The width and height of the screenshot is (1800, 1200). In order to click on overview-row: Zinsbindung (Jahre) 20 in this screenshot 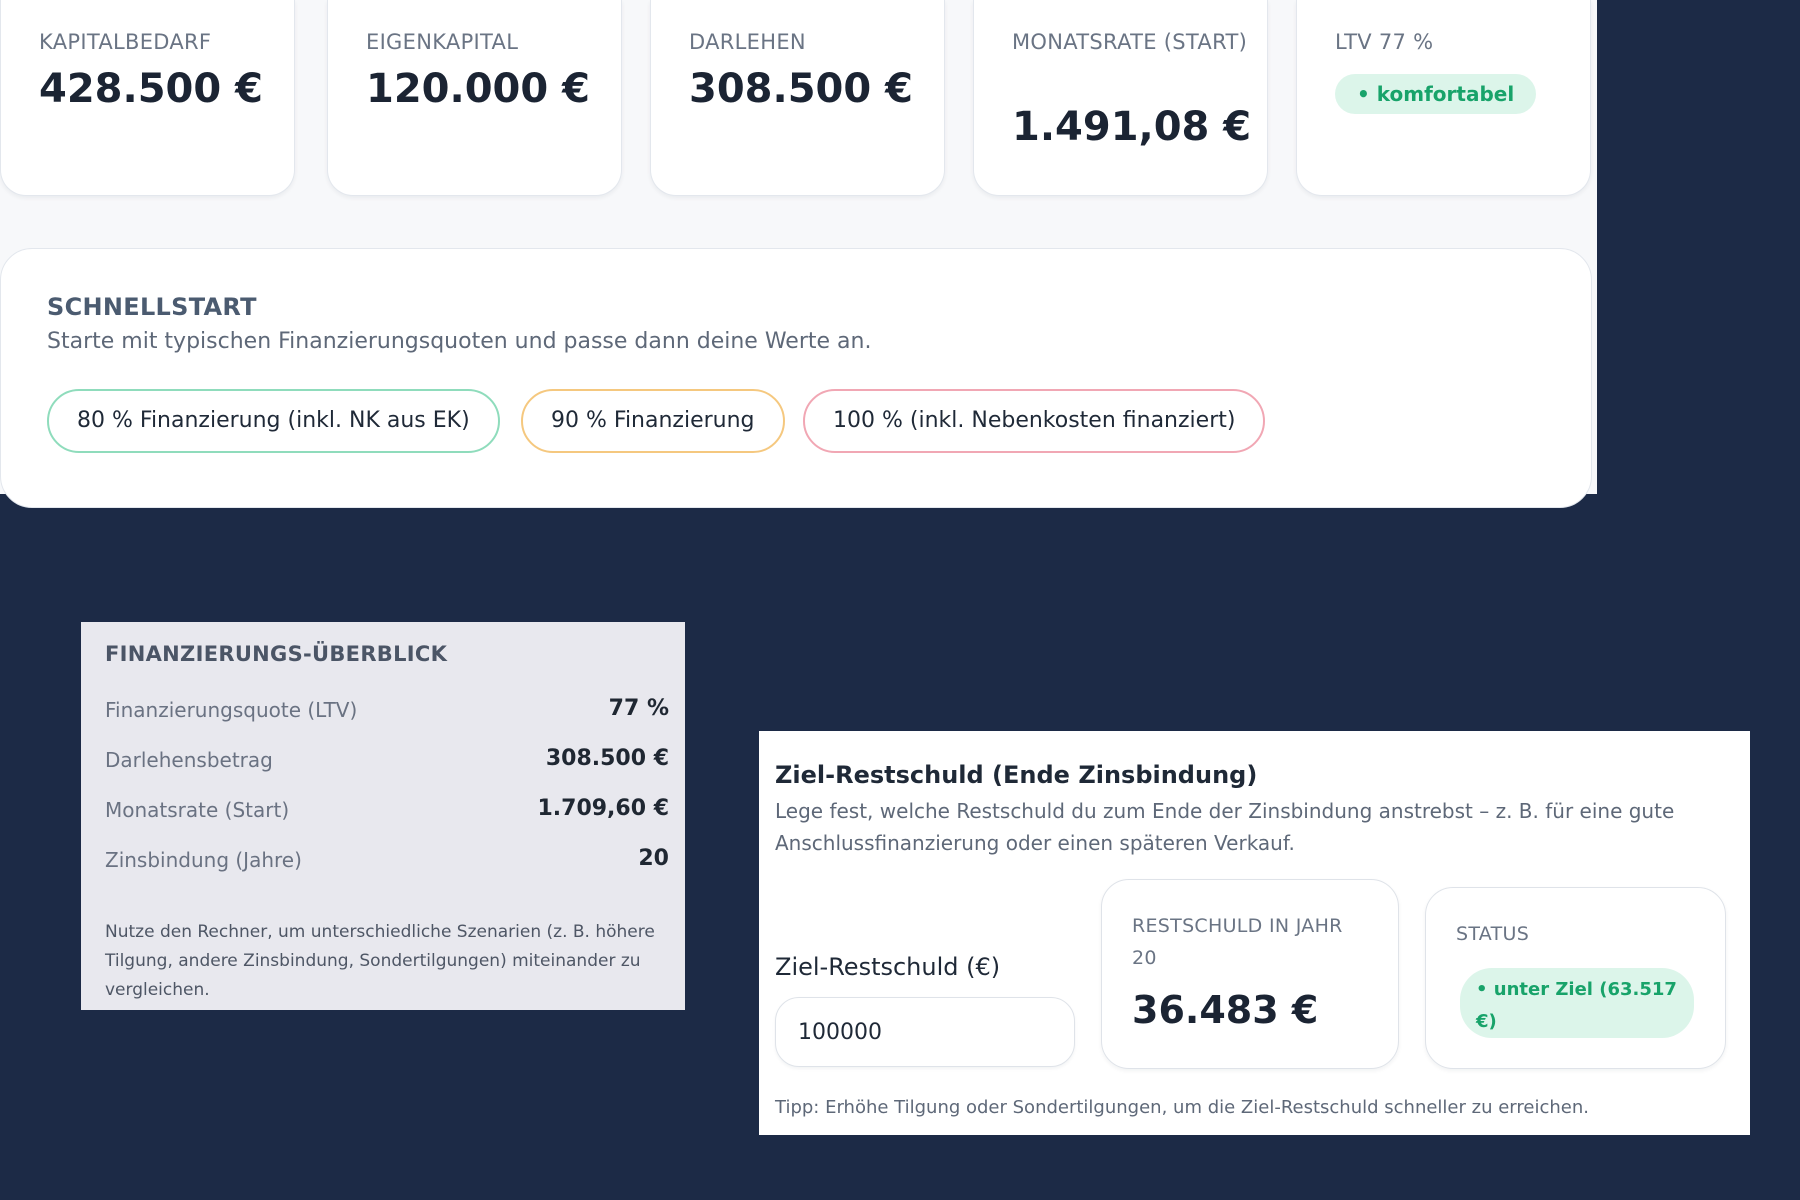, I will do `click(387, 864)`.